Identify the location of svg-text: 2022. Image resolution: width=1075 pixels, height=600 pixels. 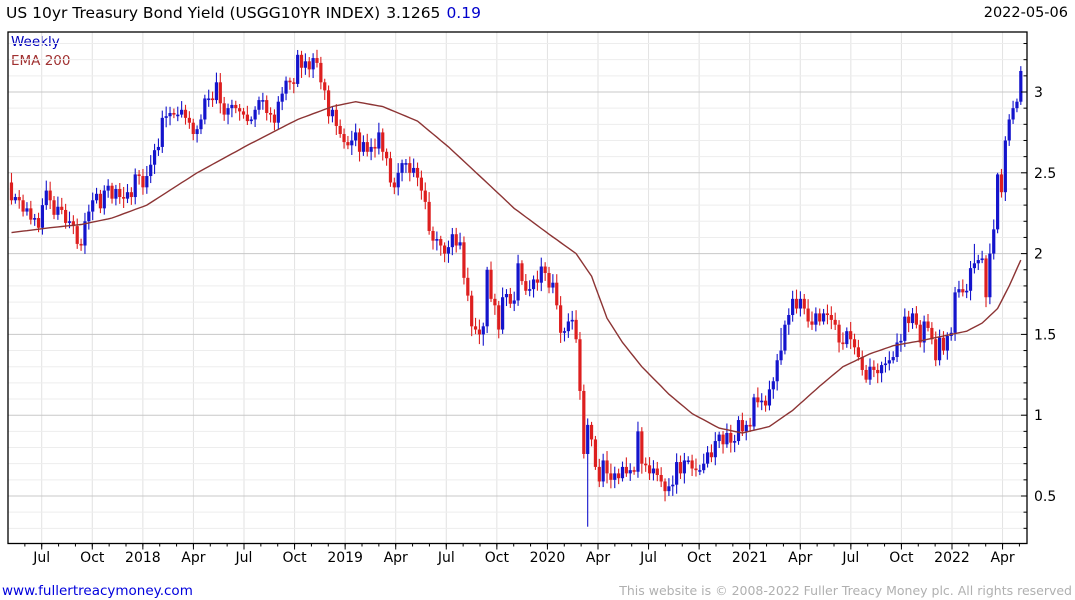
(952, 558).